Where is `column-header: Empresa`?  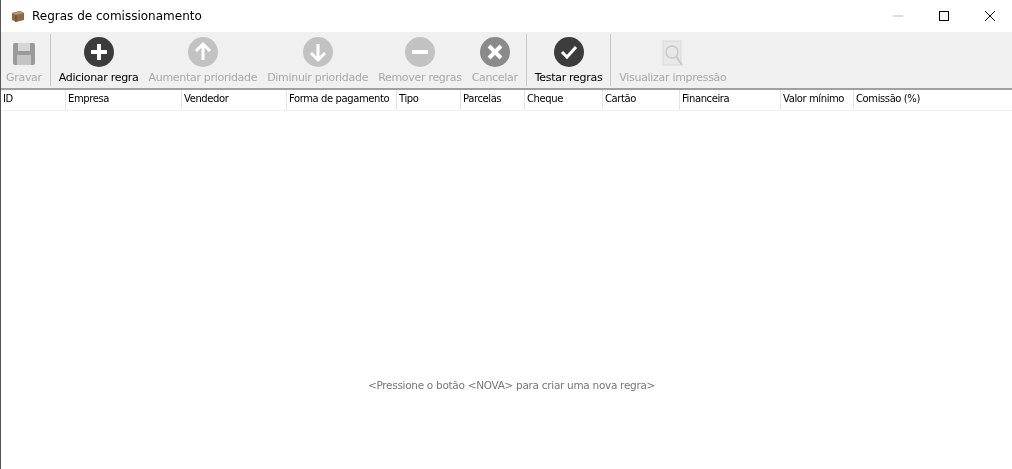 column-header: Empresa is located at coordinates (124, 100).